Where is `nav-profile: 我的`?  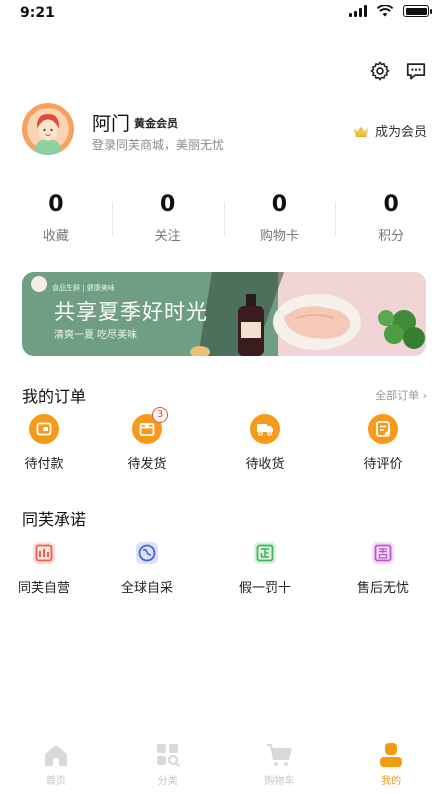 nav-profile: 我的 is located at coordinates (391, 764).